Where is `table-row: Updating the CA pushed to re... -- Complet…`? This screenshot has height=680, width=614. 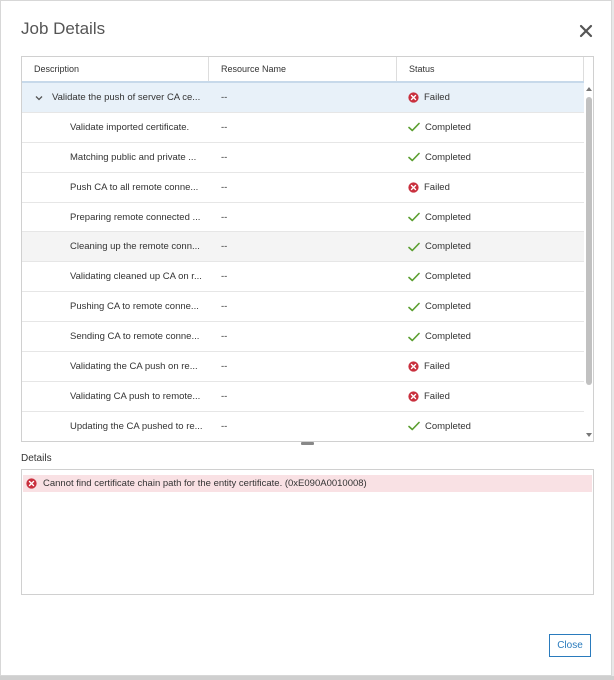
table-row: Updating the CA pushed to re... -- Complet… is located at coordinates (303, 426).